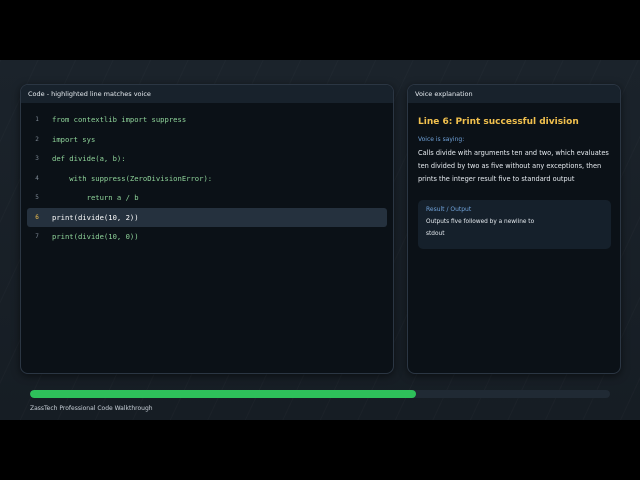 This screenshot has height=480, width=640. What do you see at coordinates (514, 94) in the screenshot?
I see `voice-panel-header: Voice explanation` at bounding box center [514, 94].